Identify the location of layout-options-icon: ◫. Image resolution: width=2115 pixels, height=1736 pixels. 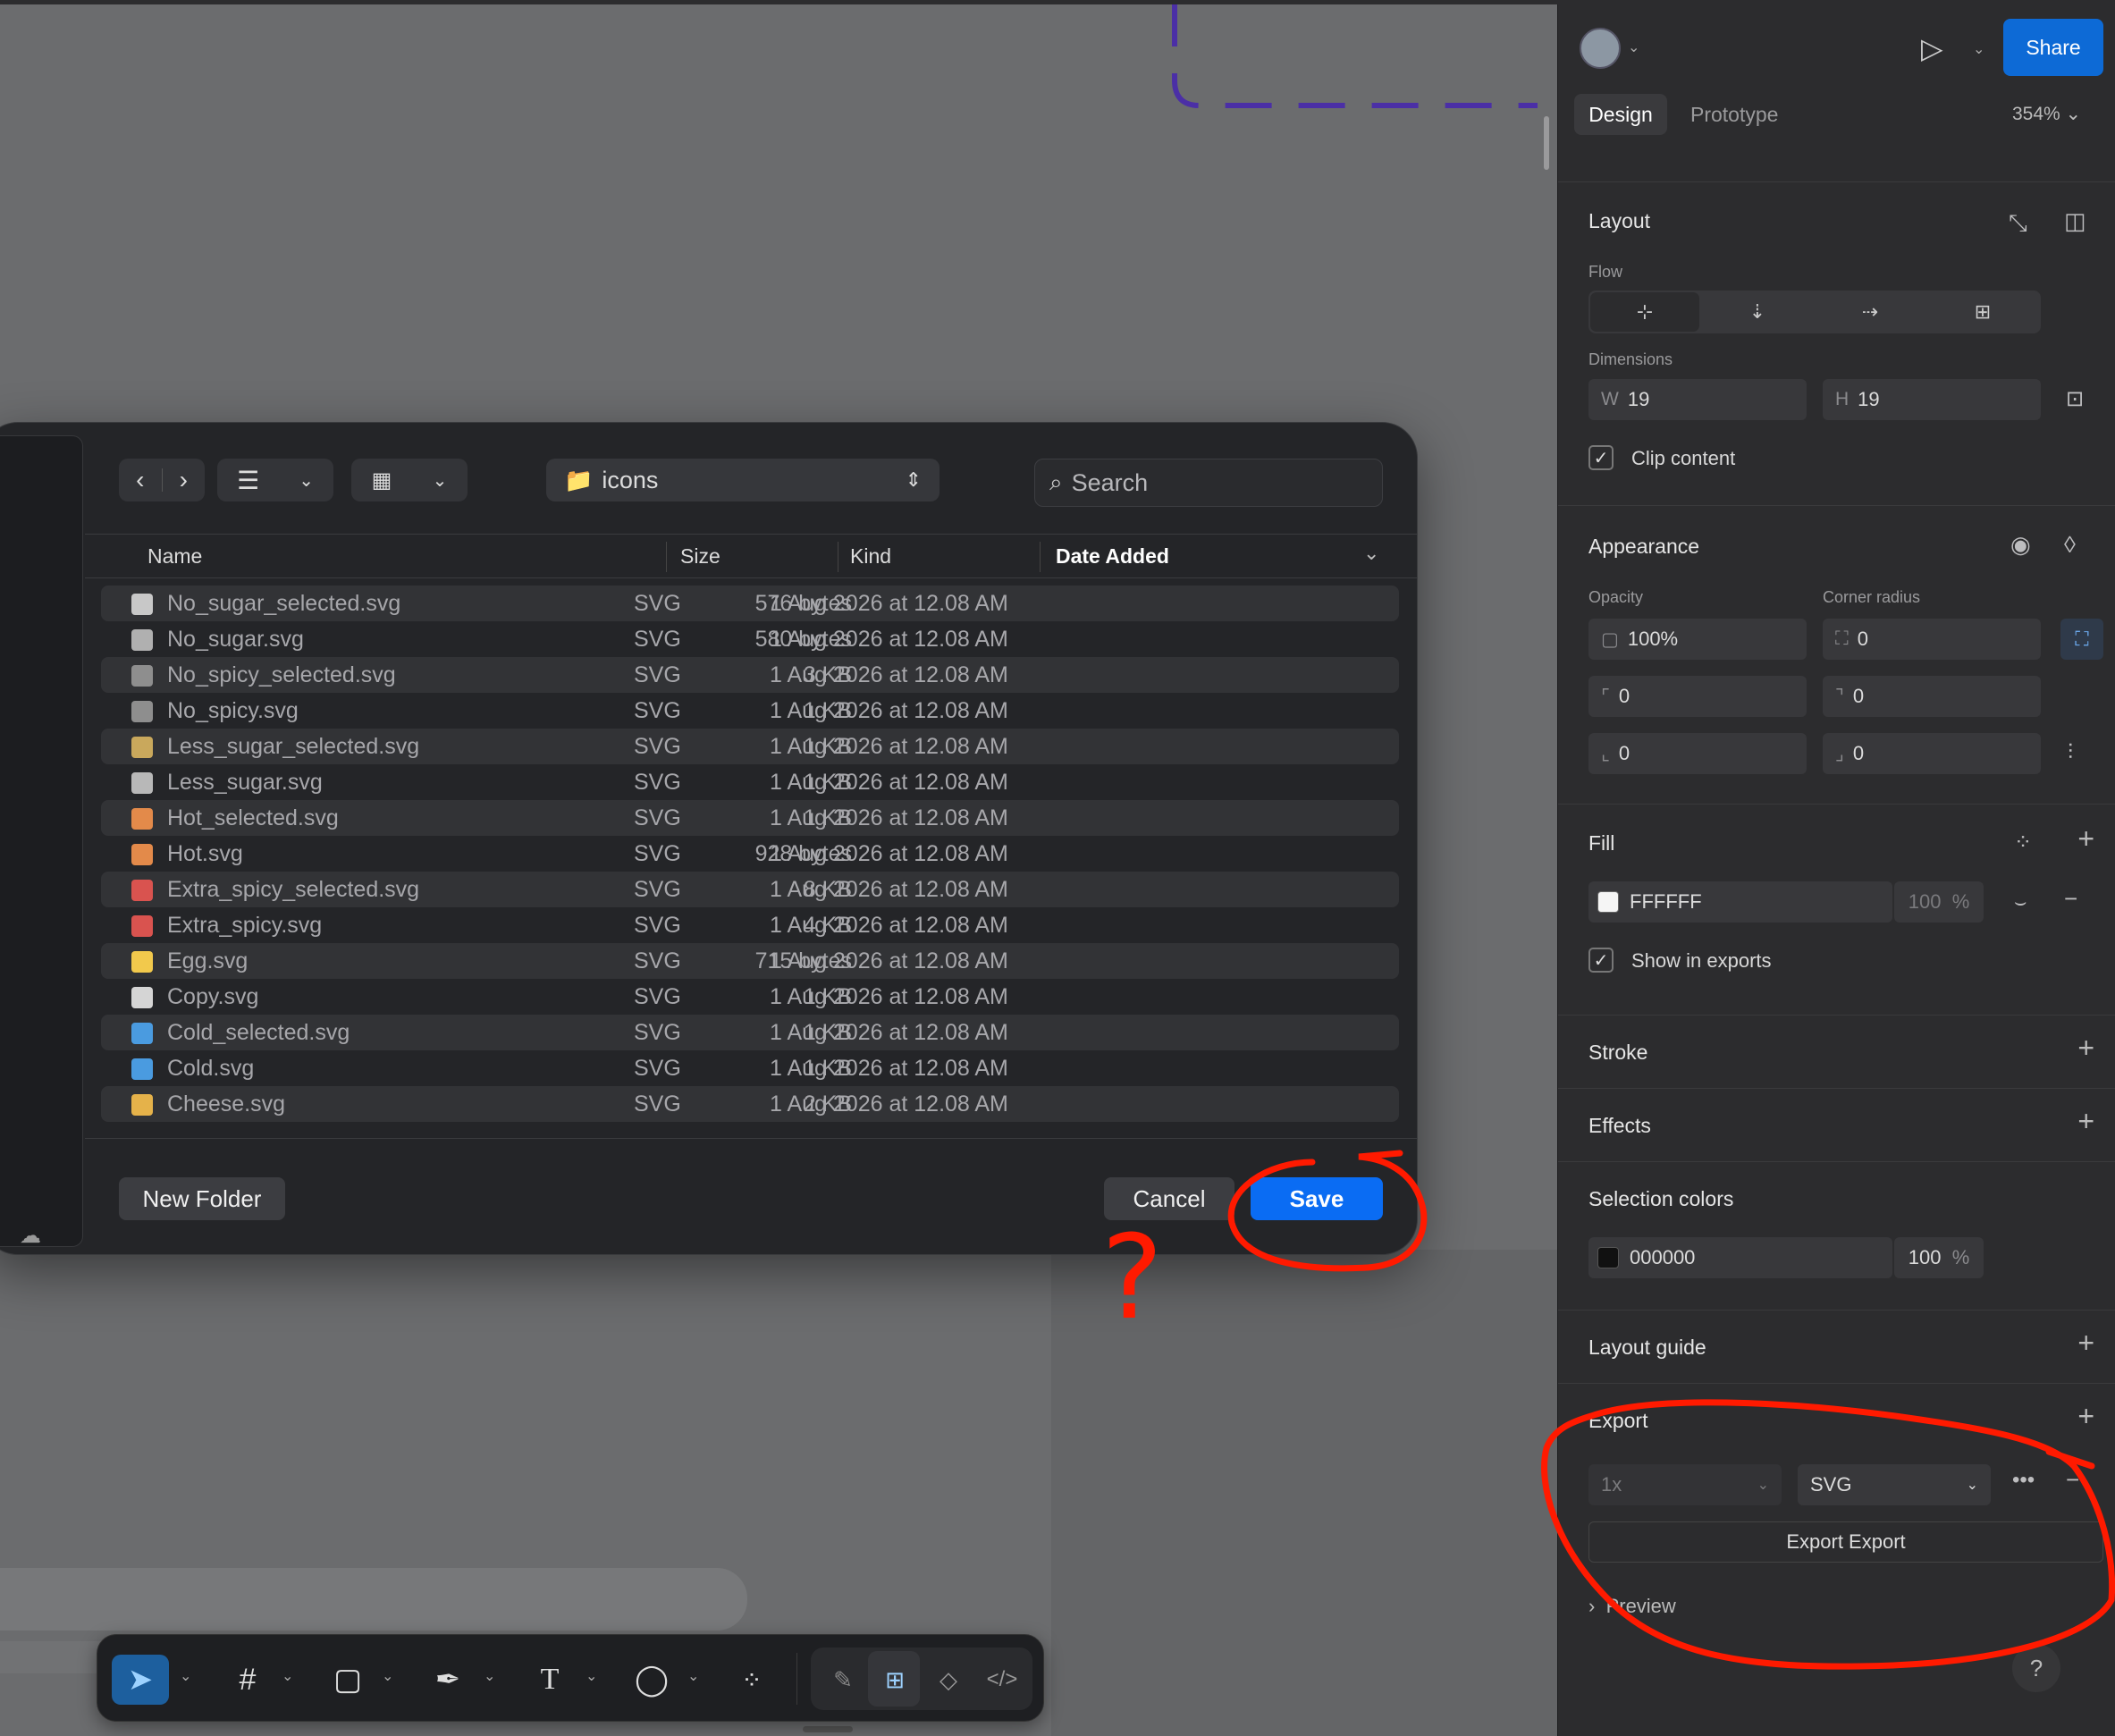
(2075, 221).